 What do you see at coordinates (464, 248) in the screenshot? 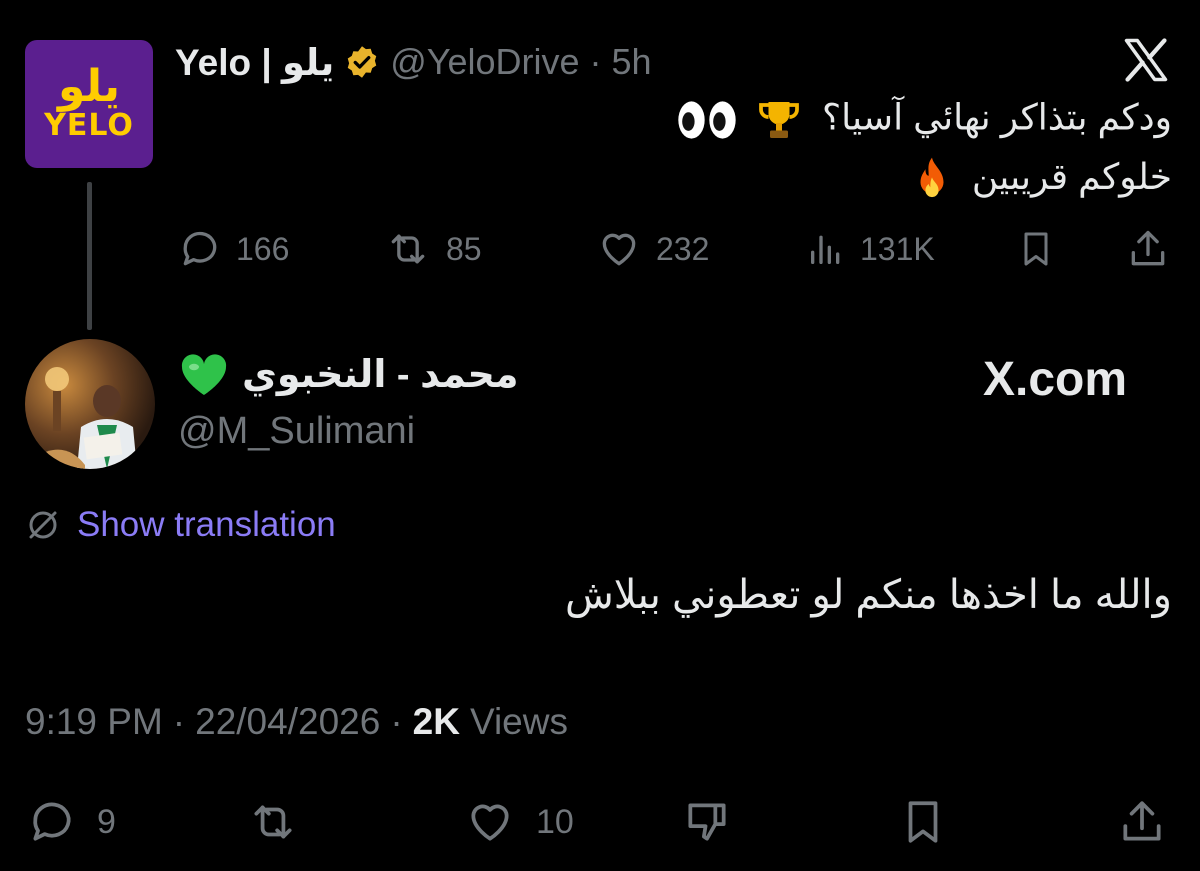
I see `repost-count: 85` at bounding box center [464, 248].